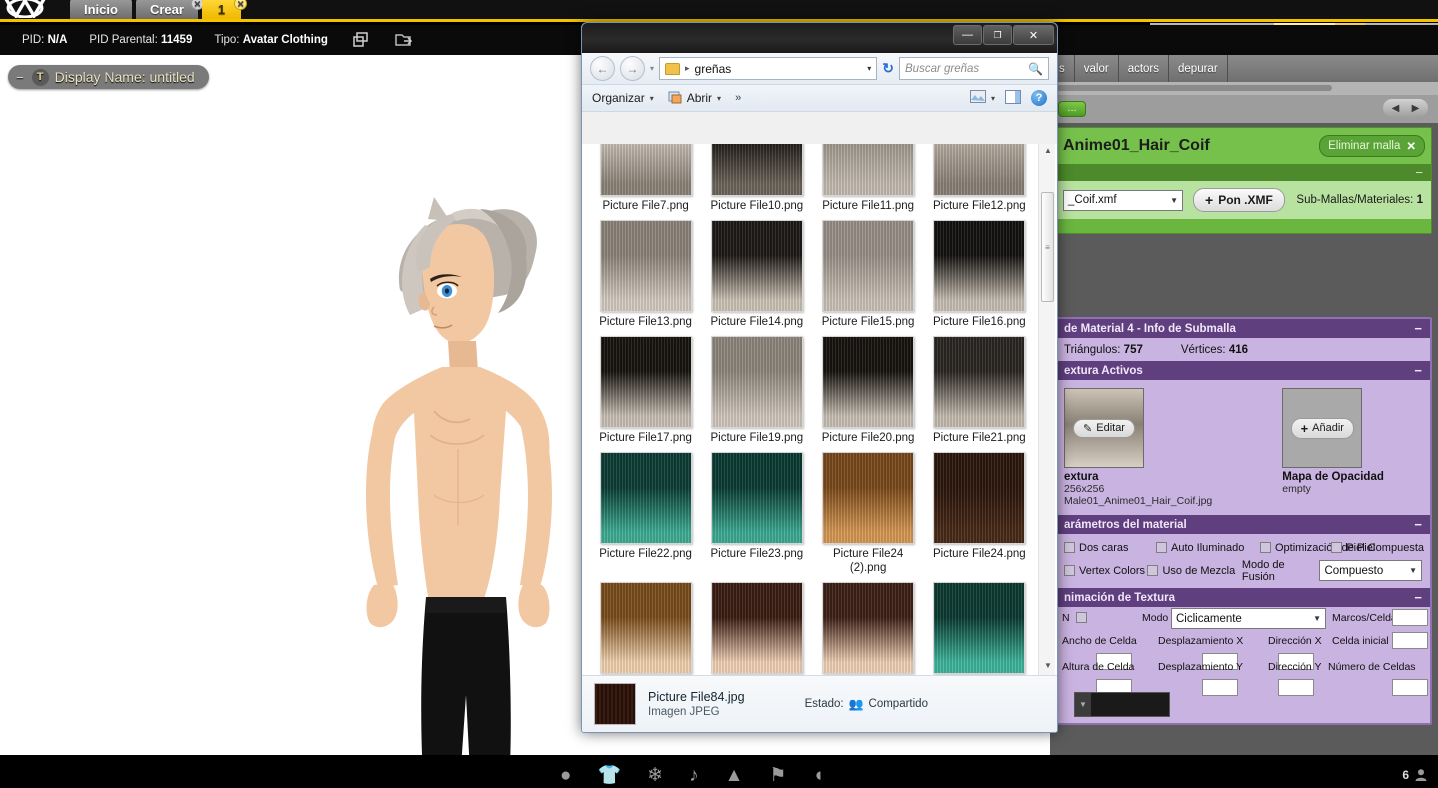 This screenshot has width=1438, height=788. What do you see at coordinates (609, 776) in the screenshot?
I see `shirt-icon: 👕` at bounding box center [609, 776].